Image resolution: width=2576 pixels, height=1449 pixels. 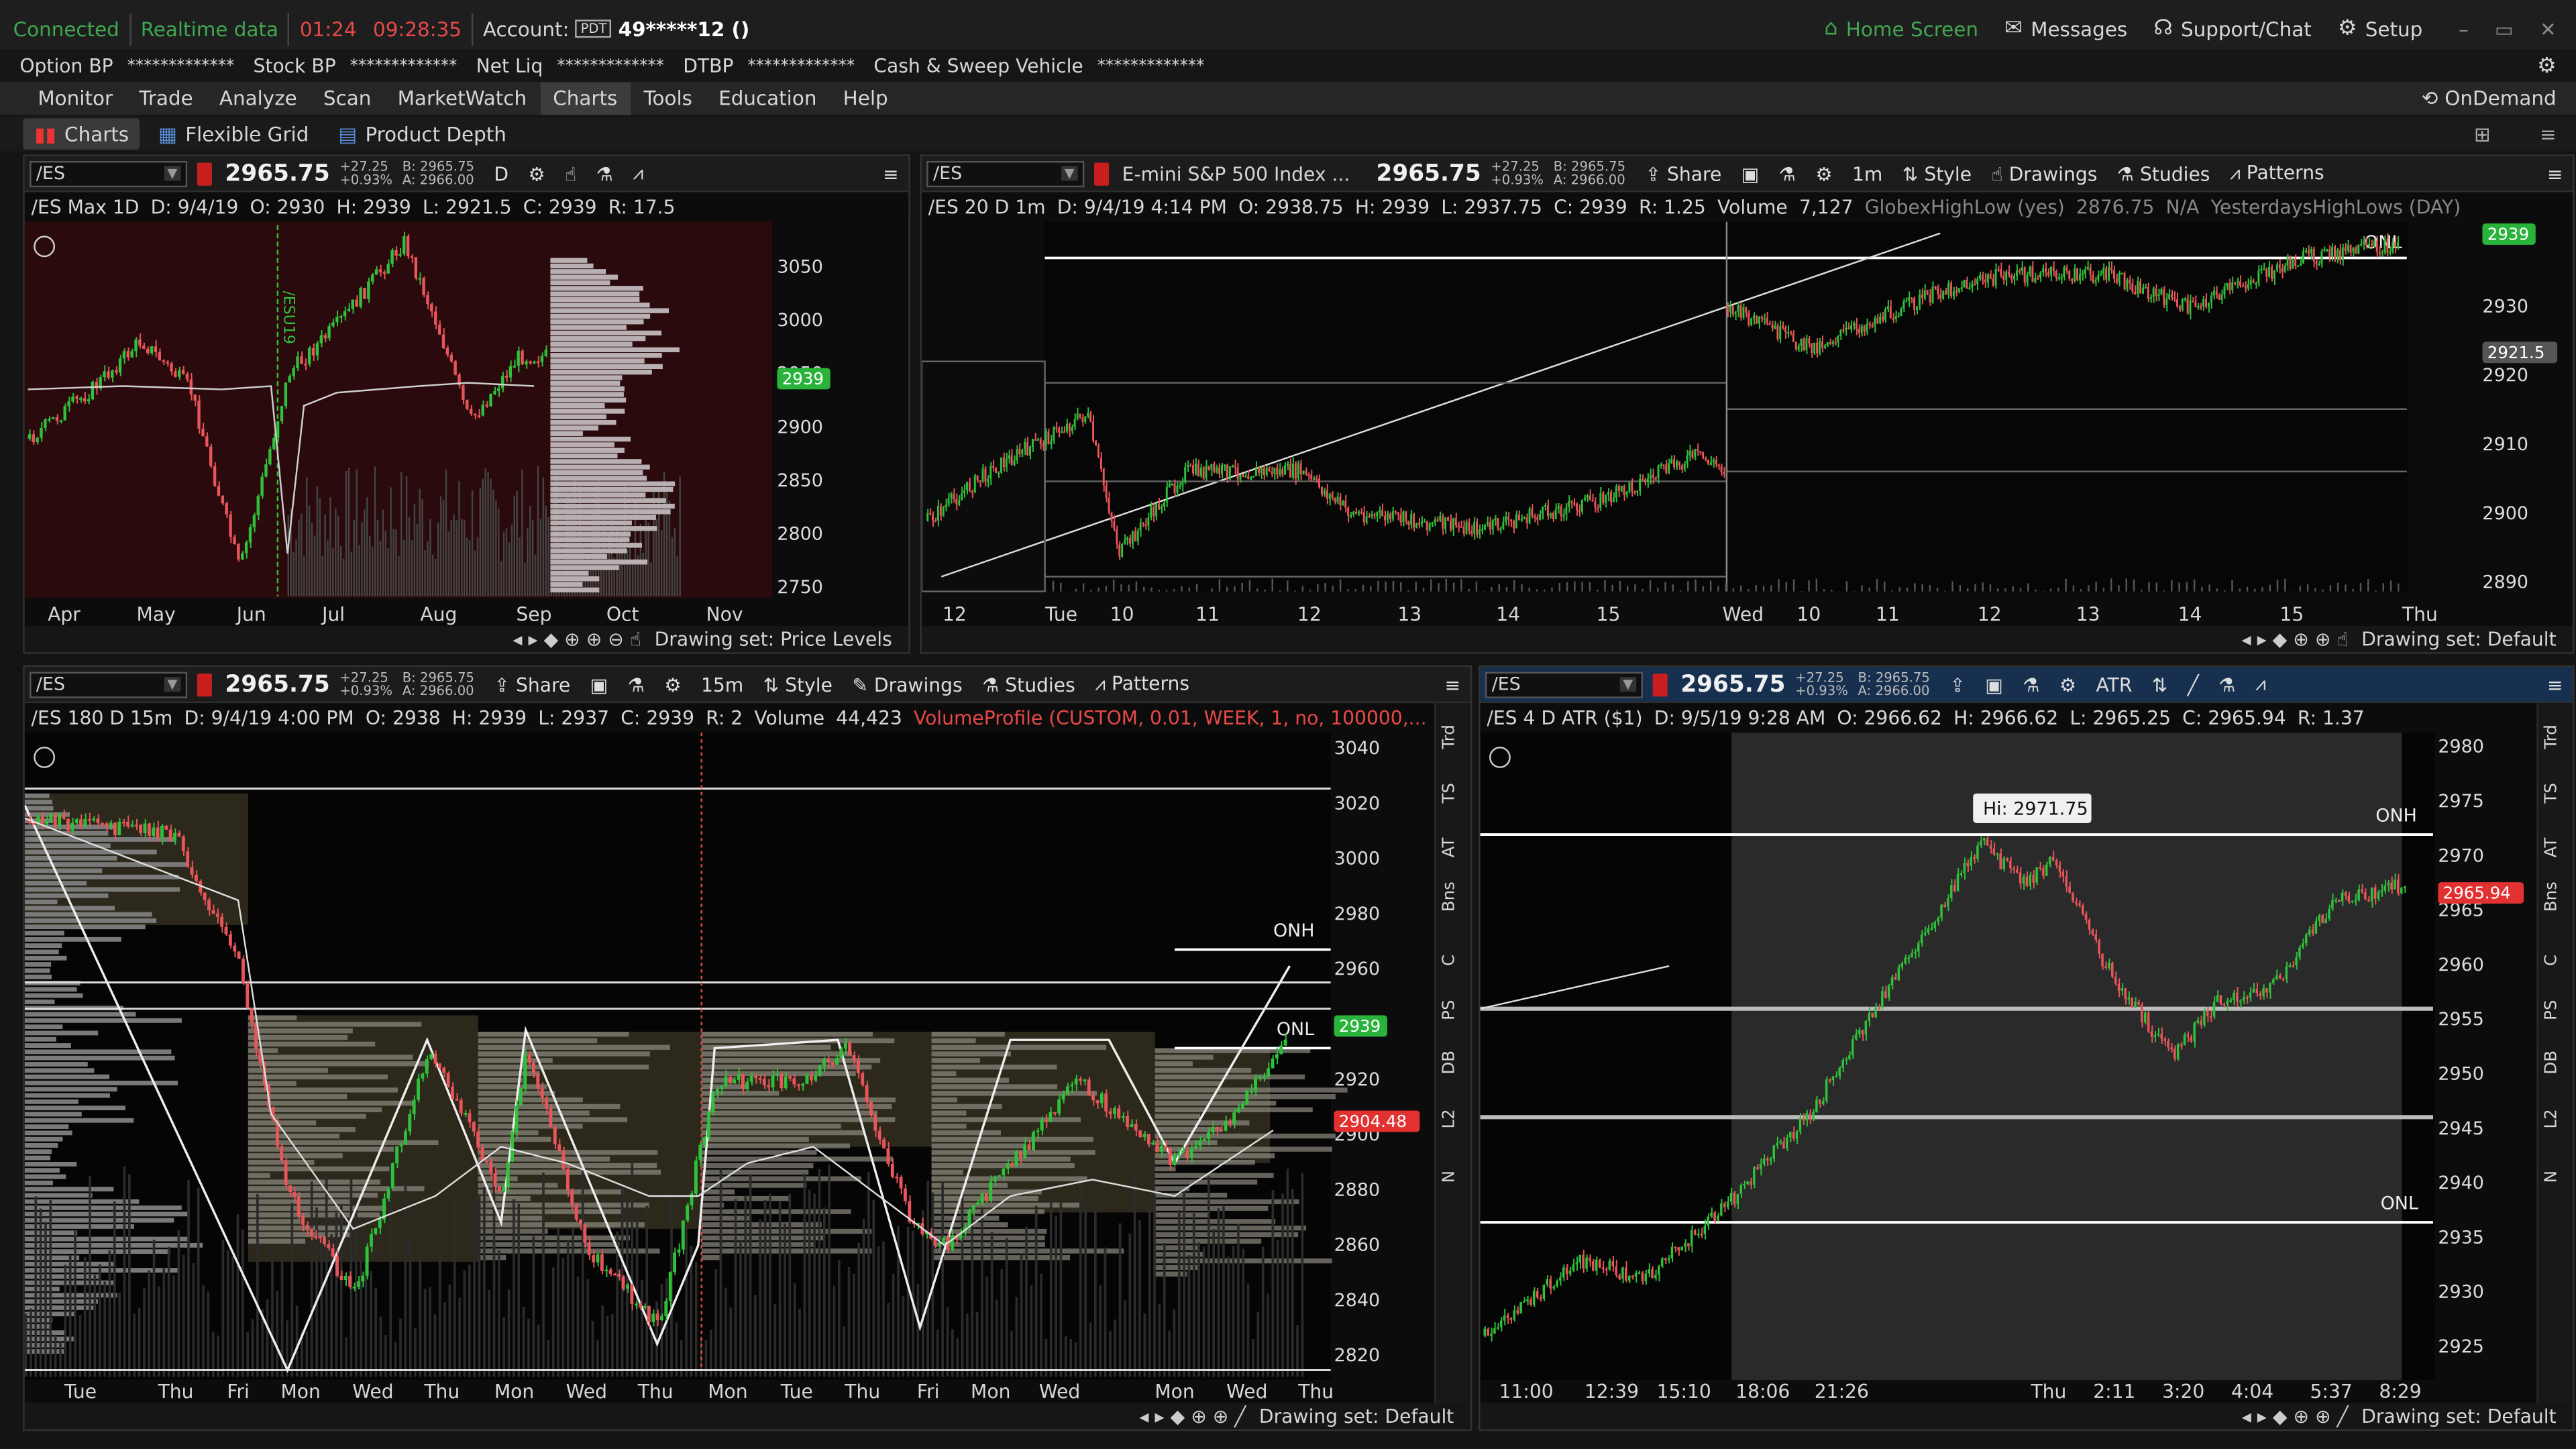 What do you see at coordinates (2193, 684) in the screenshot?
I see `pencil-icon: ╱` at bounding box center [2193, 684].